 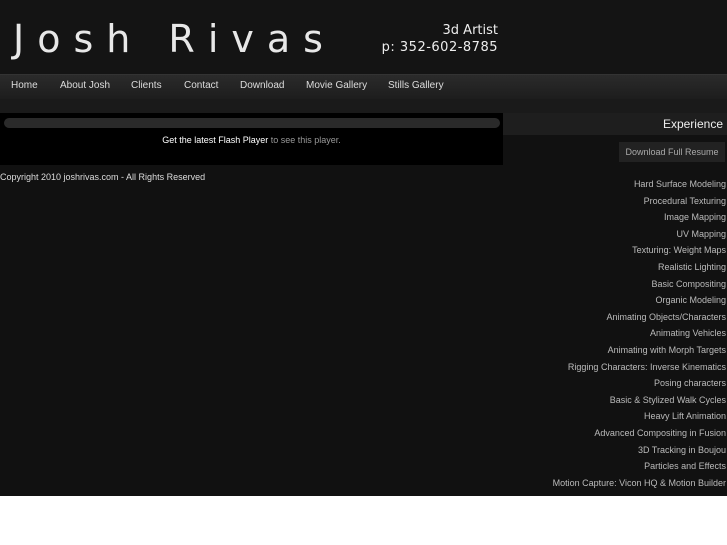 What do you see at coordinates (684, 200) in the screenshot?
I see `skill-item: Procedural Texturing` at bounding box center [684, 200].